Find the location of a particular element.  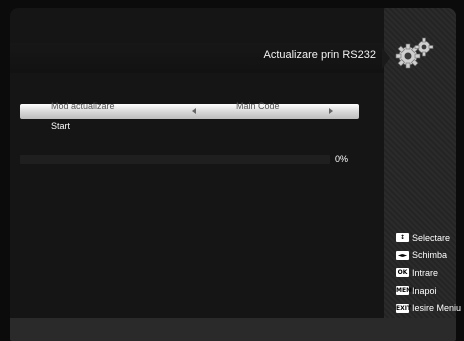

progress-bar is located at coordinates (175, 159).